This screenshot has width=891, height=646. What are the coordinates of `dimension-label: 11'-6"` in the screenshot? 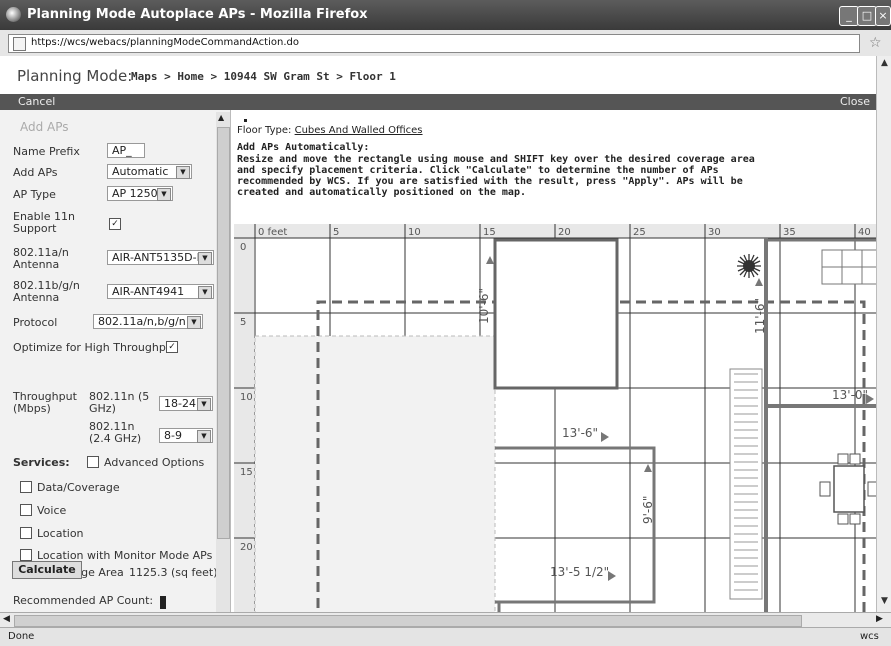 It's located at (760, 316).